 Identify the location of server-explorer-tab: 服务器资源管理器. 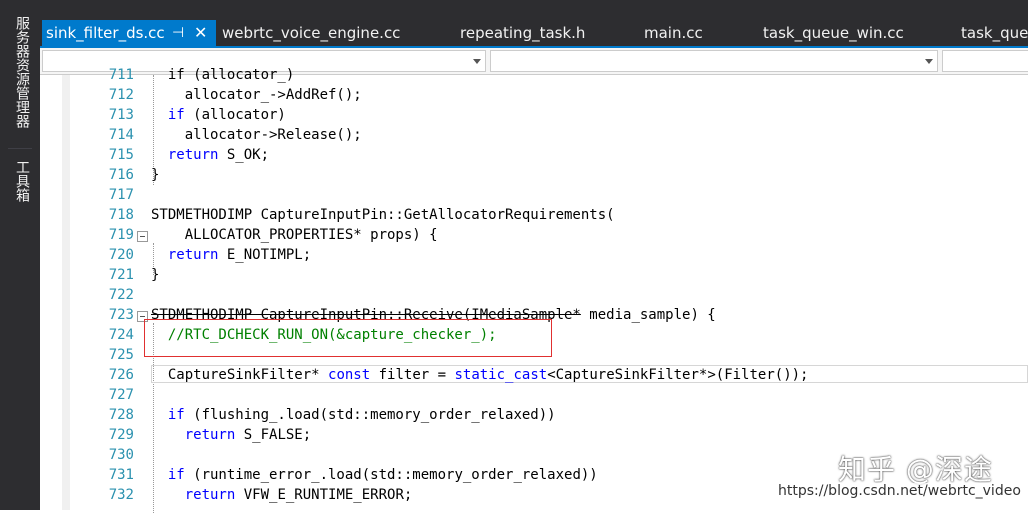
(20, 72).